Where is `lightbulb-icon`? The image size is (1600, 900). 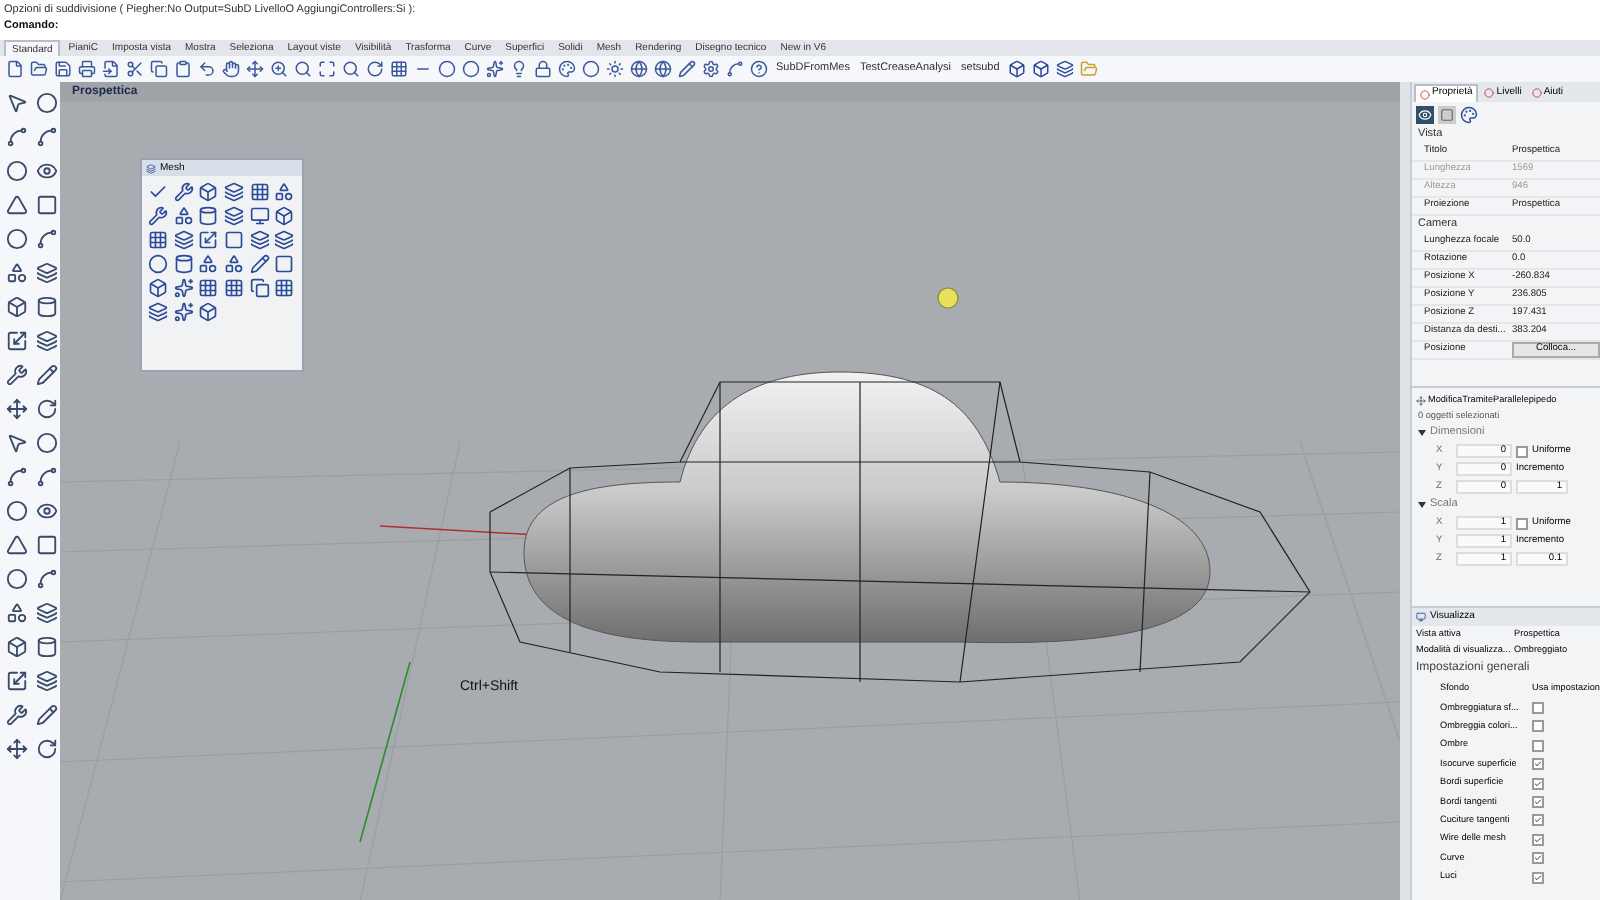
lightbulb-icon is located at coordinates (519, 69).